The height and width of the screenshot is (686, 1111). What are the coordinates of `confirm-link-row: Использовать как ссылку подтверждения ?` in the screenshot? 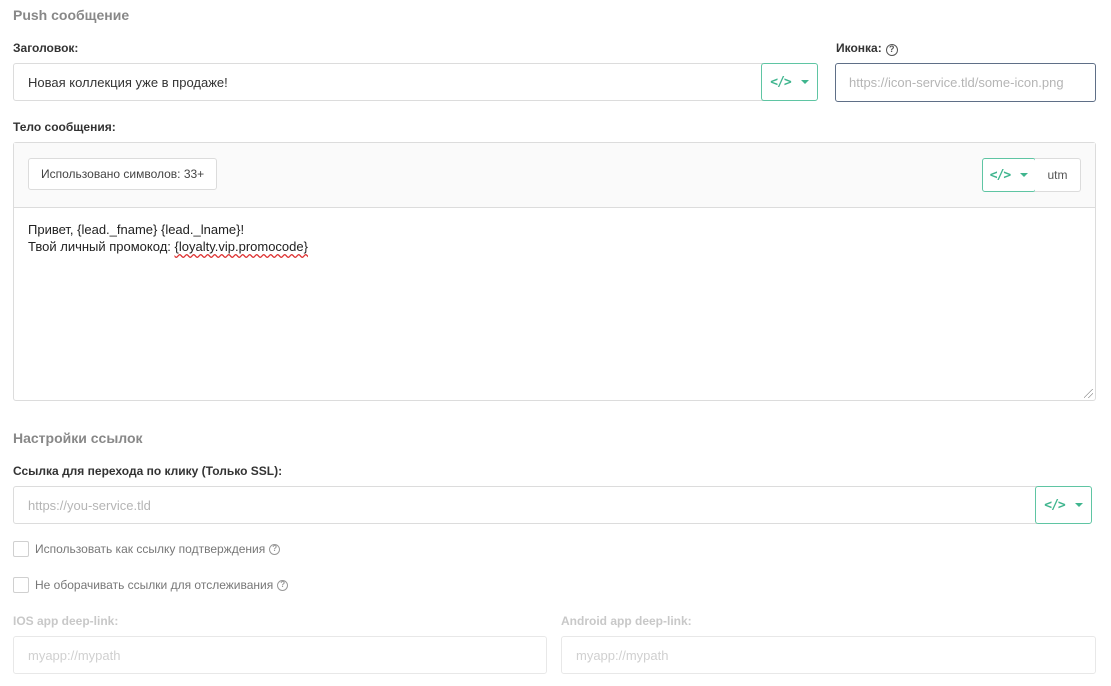 It's located at (147, 549).